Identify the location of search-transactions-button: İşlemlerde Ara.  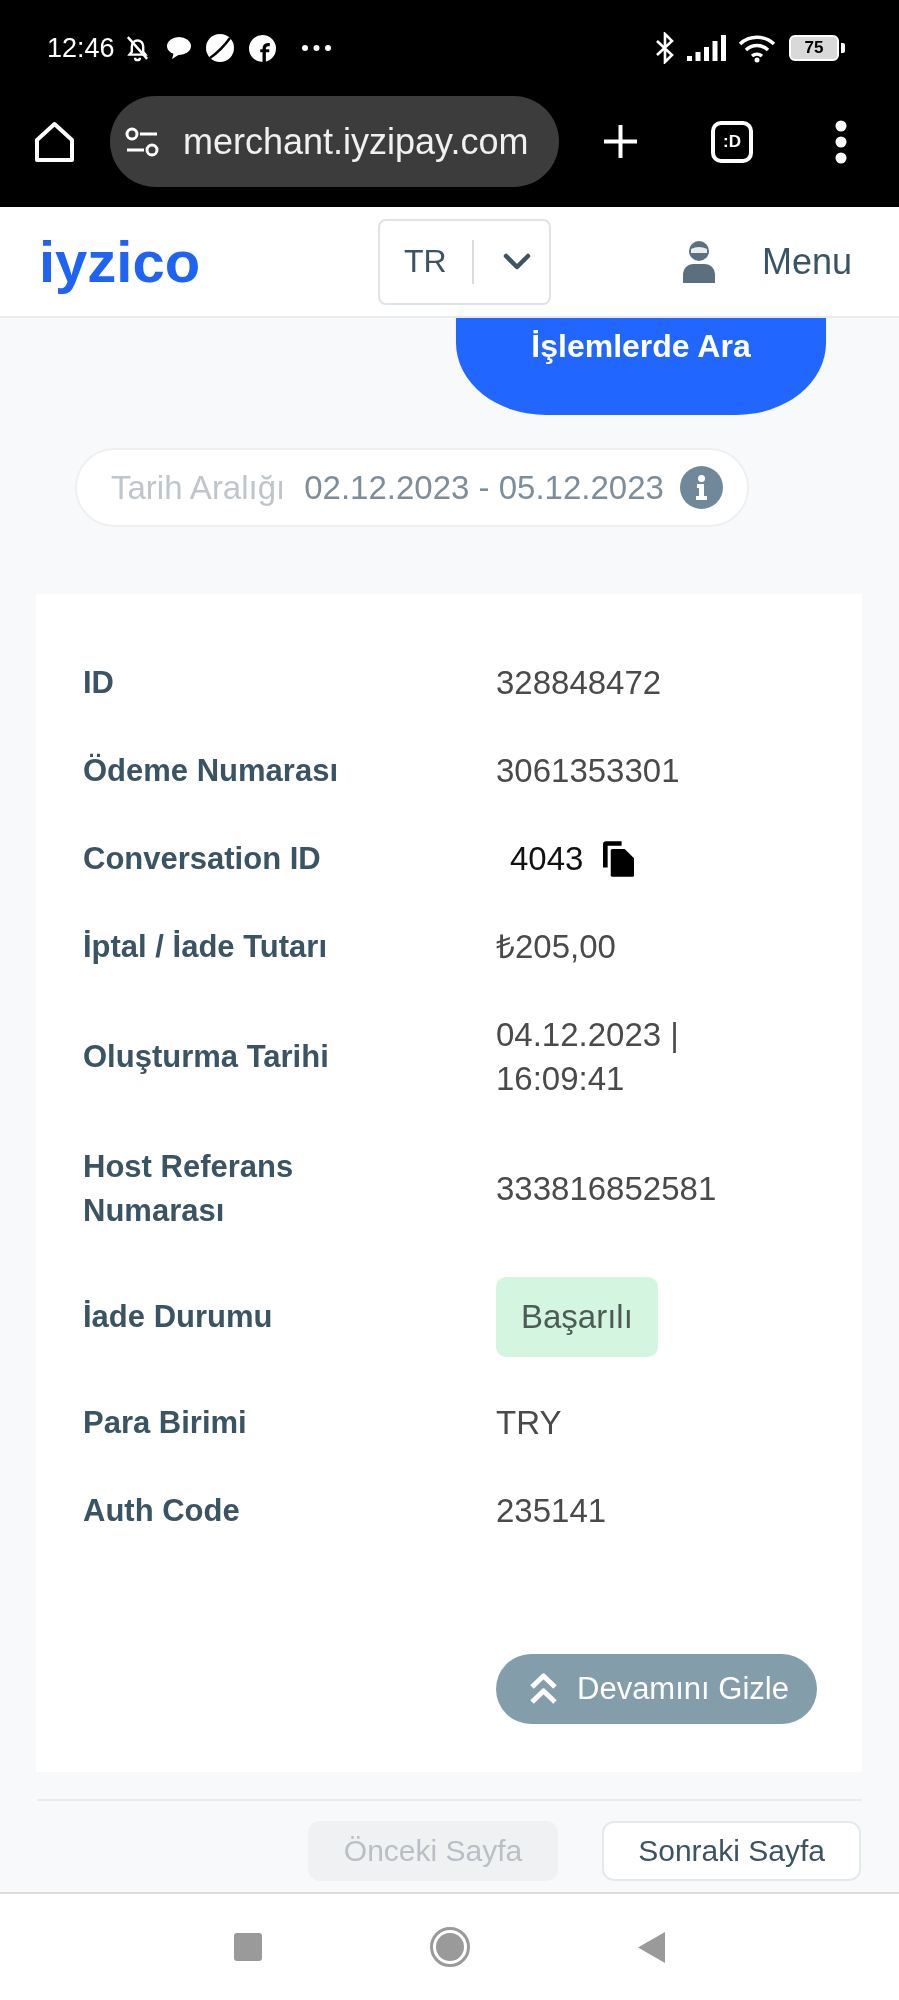
(641, 366).